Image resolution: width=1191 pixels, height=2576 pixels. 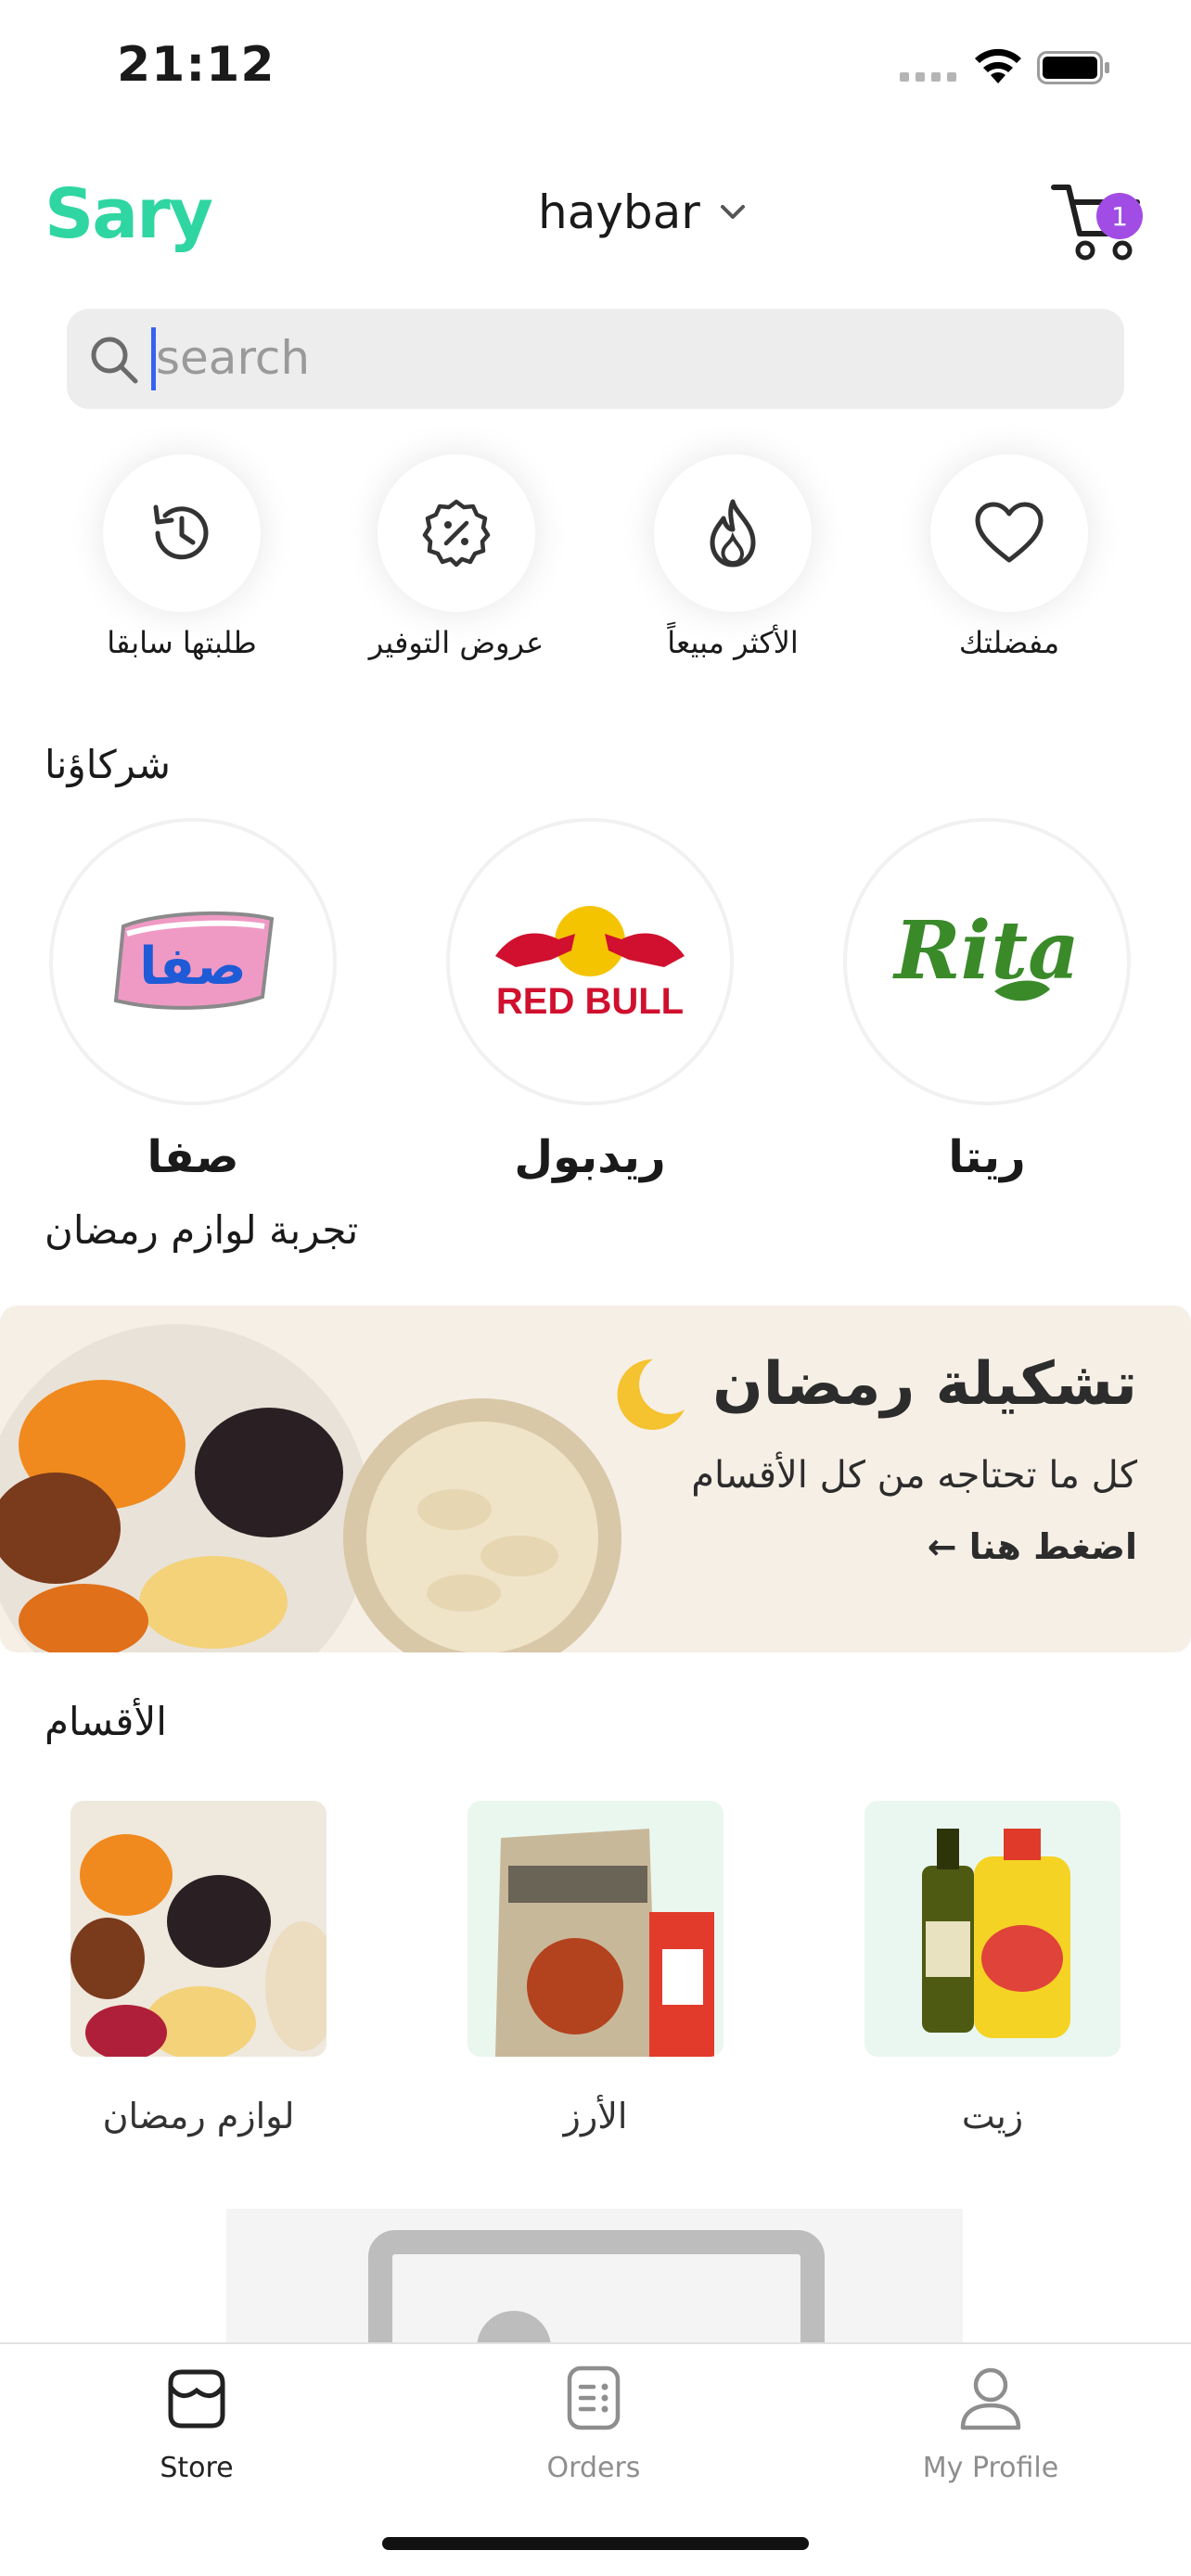 What do you see at coordinates (914, 1475) in the screenshot?
I see `banner-subtitle: كل ما تحتاجه من كل الأقسام` at bounding box center [914, 1475].